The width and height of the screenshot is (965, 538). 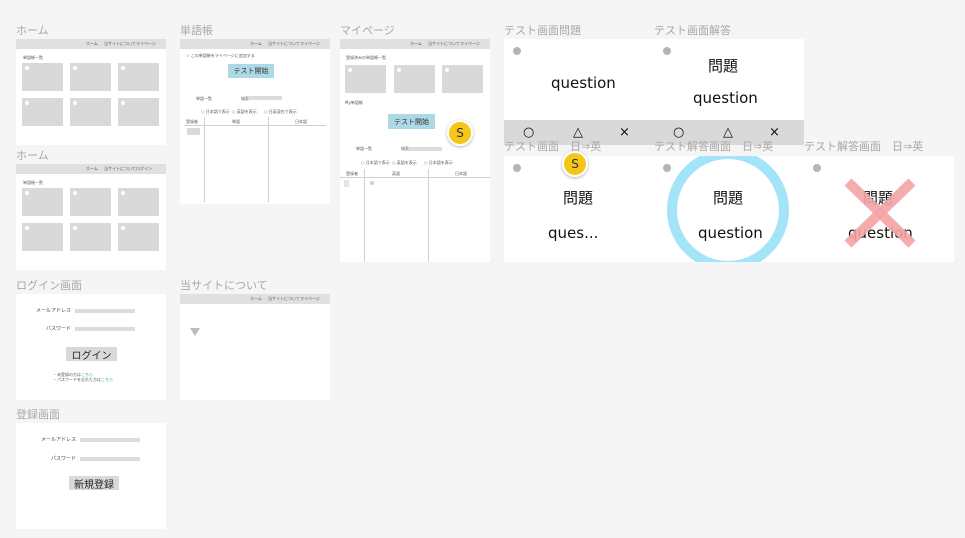 I want to click on col-header-japanese: 日本語, so click(x=461, y=173).